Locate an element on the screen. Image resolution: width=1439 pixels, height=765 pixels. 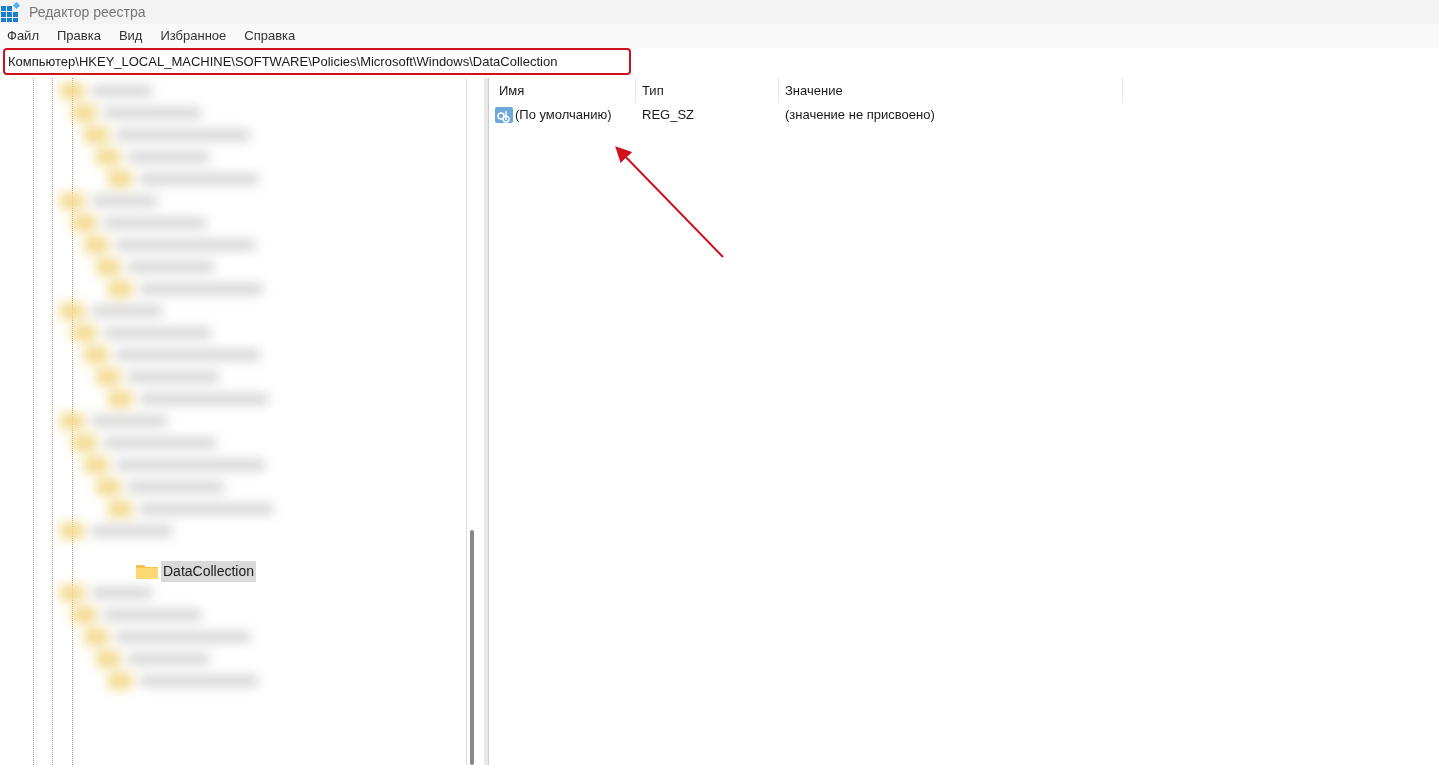
app-icon is located at coordinates (11, 12).